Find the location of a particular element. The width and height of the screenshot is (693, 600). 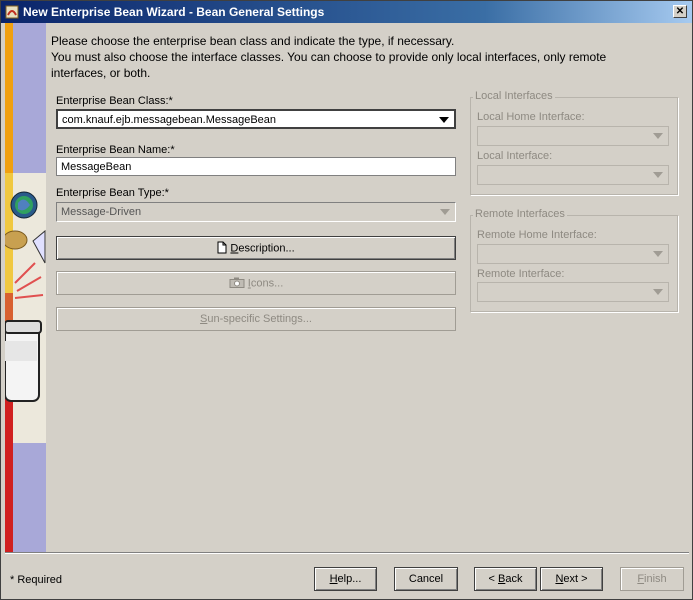

bean-class-value: com.knauf.ejb.messagebean.MessageBean is located at coordinates (169, 120).